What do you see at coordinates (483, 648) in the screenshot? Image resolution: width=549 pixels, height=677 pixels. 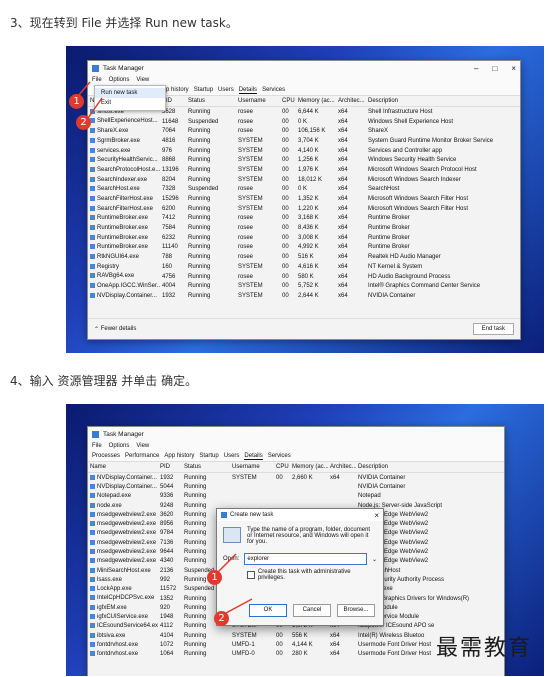 I see `watermark: 最需教育` at bounding box center [483, 648].